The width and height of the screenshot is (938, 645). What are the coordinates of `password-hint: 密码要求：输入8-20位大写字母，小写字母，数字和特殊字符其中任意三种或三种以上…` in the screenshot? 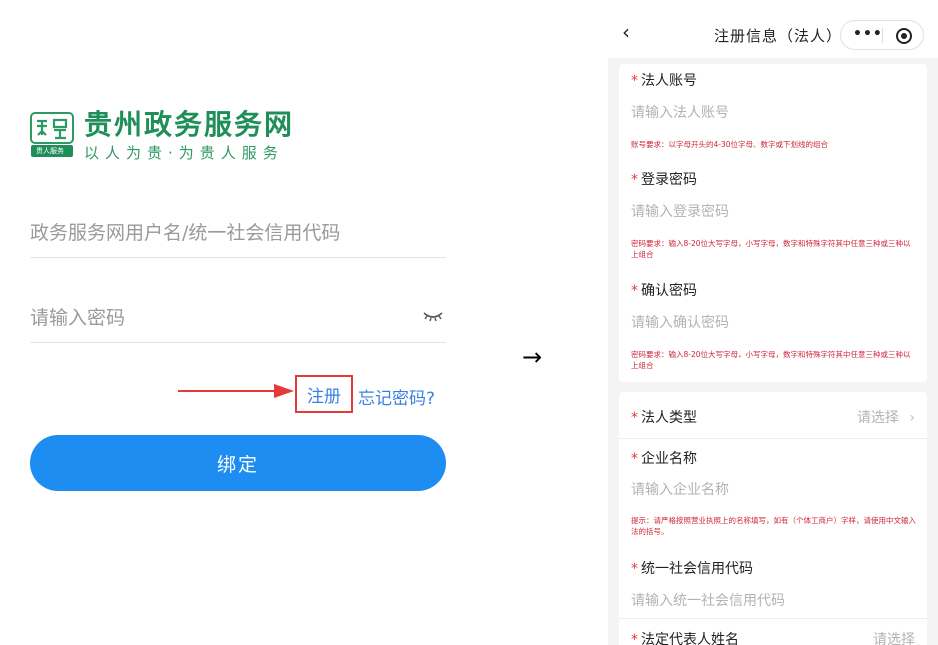 It's located at (771, 249).